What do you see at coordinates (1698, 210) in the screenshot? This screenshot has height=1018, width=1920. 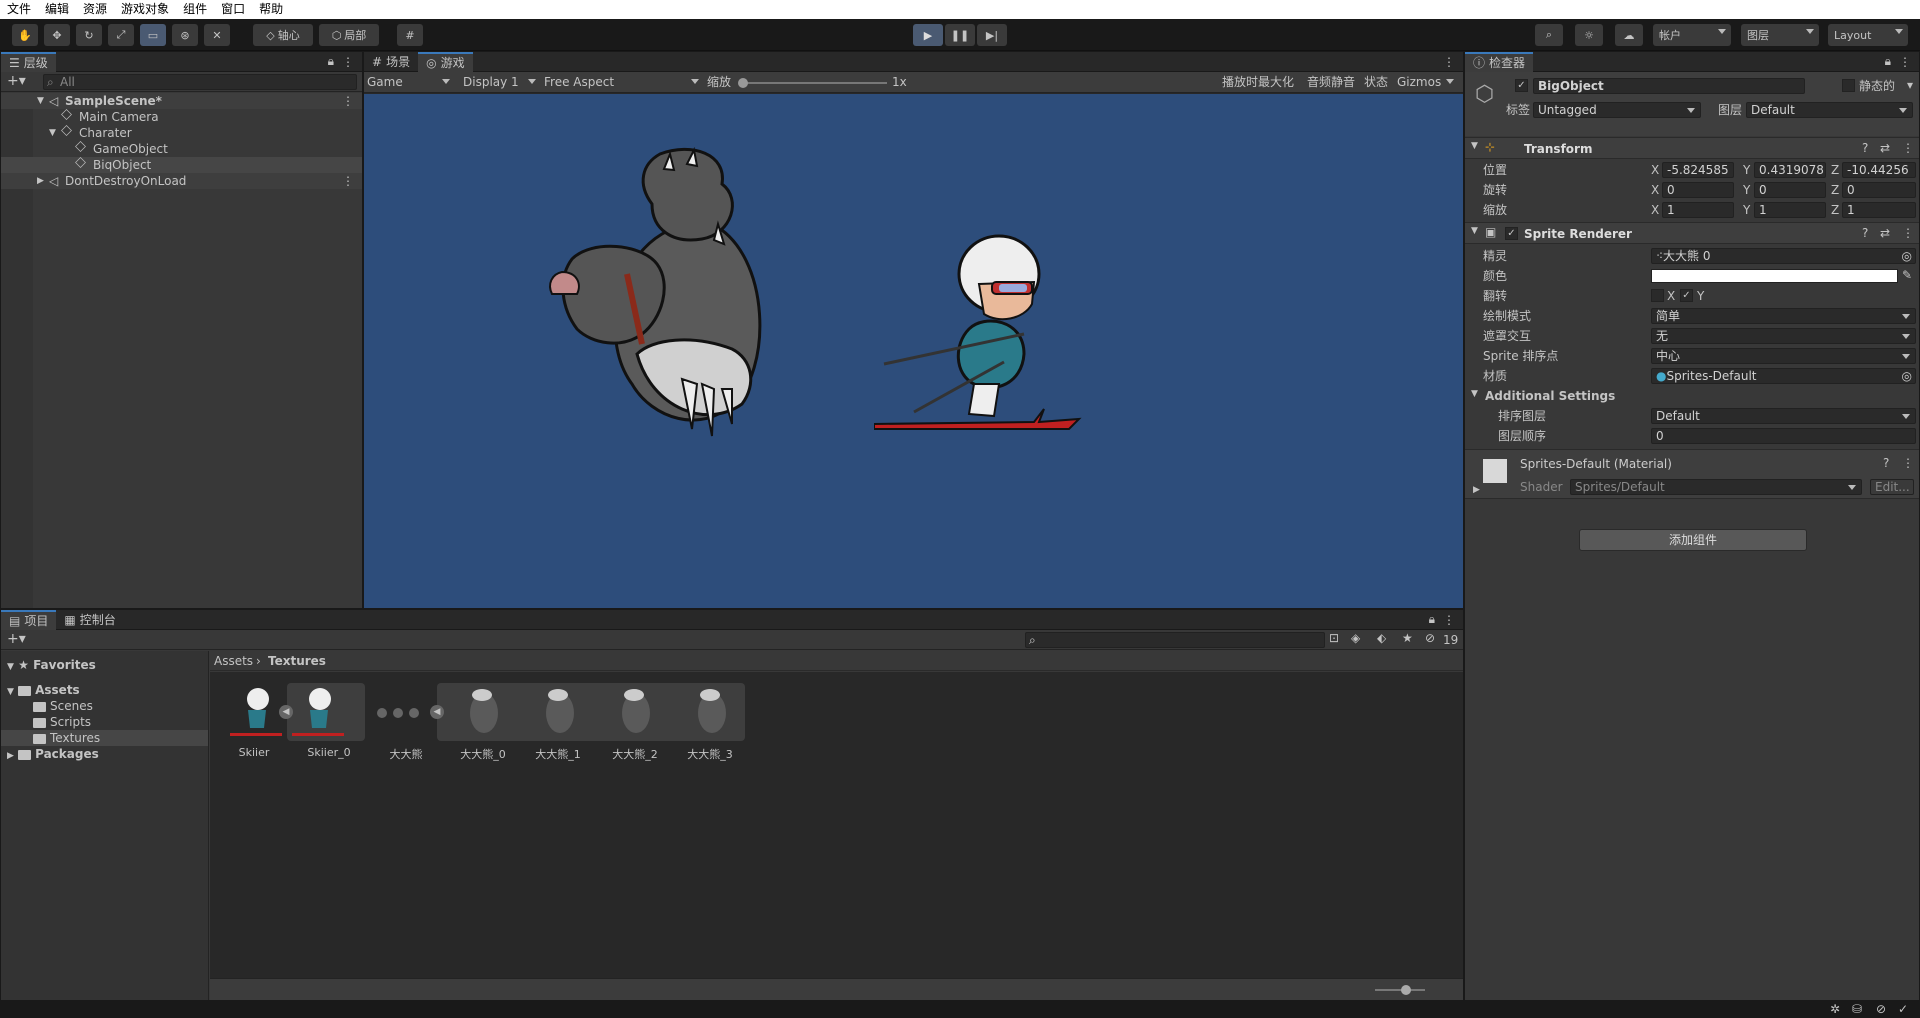 I see `scale-x-field: 1` at bounding box center [1698, 210].